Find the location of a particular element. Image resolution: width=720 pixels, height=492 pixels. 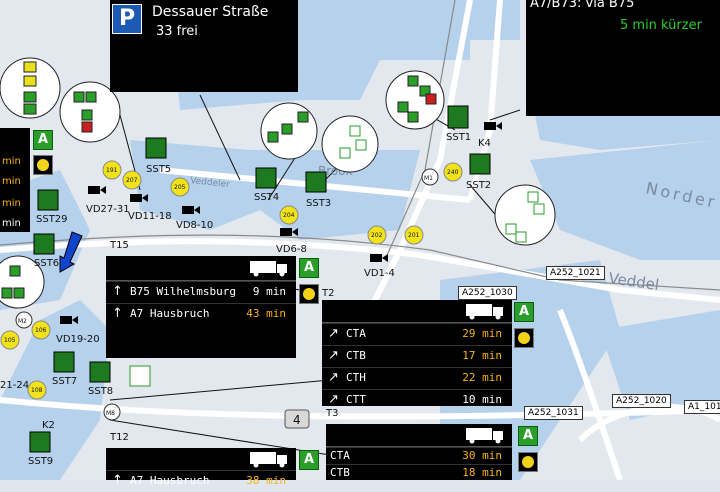

svg-text: SST6 is located at coordinates (46, 263).